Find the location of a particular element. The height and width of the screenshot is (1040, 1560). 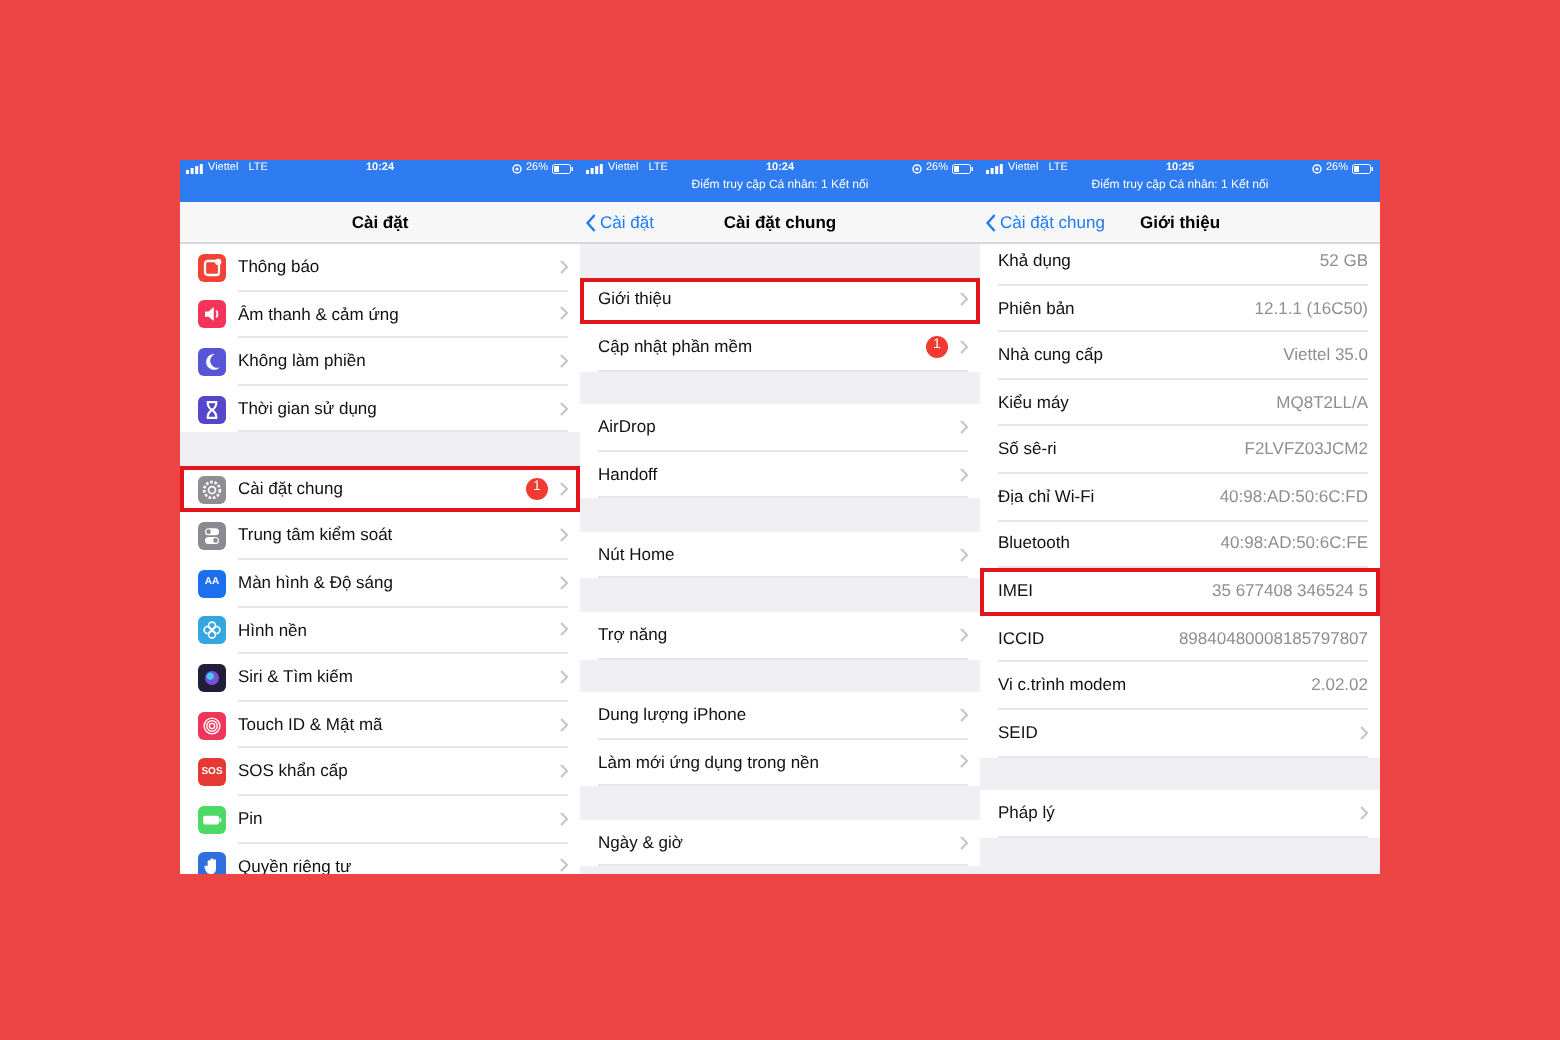

settings-row: Phiên bản 12.1.1 (16C50) is located at coordinates (1180, 309).